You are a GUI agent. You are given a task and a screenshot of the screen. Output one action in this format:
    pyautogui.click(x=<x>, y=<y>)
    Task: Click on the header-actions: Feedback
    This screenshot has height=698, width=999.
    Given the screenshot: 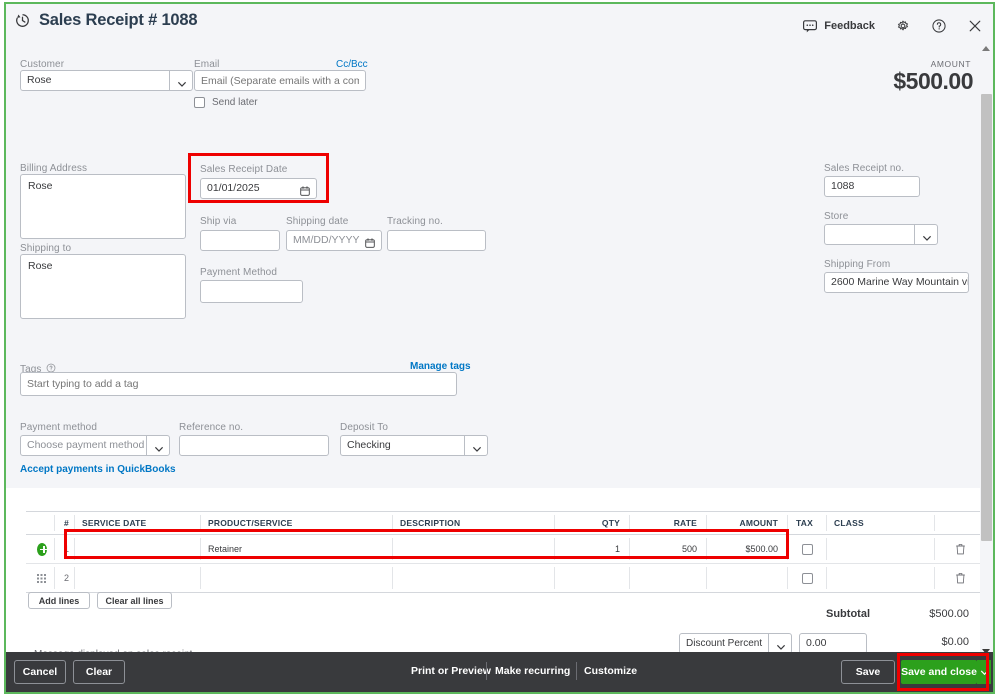 What is the action you would take?
    pyautogui.click(x=892, y=26)
    